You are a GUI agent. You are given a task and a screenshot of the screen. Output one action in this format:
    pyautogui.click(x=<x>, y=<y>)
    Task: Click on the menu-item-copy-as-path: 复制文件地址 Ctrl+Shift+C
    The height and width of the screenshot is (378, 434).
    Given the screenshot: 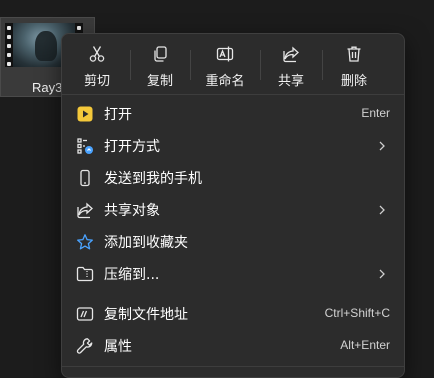 What is the action you would take?
    pyautogui.click(x=233, y=314)
    